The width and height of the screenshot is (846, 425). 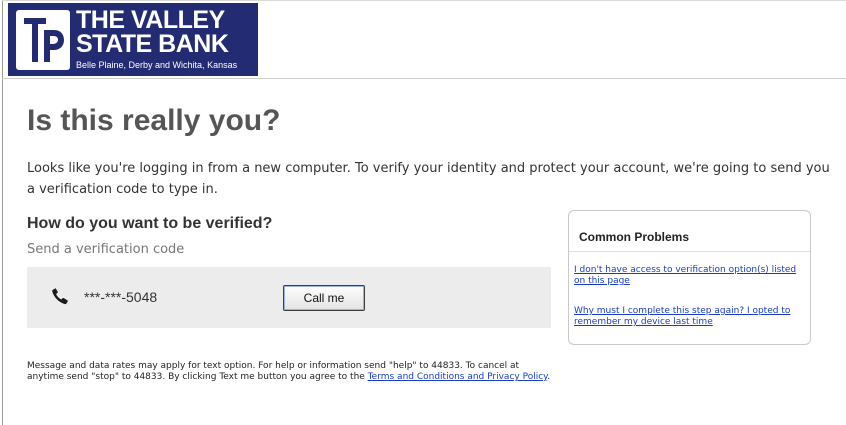 I want to click on verification-heading: How do you want to be verified?, so click(x=150, y=223).